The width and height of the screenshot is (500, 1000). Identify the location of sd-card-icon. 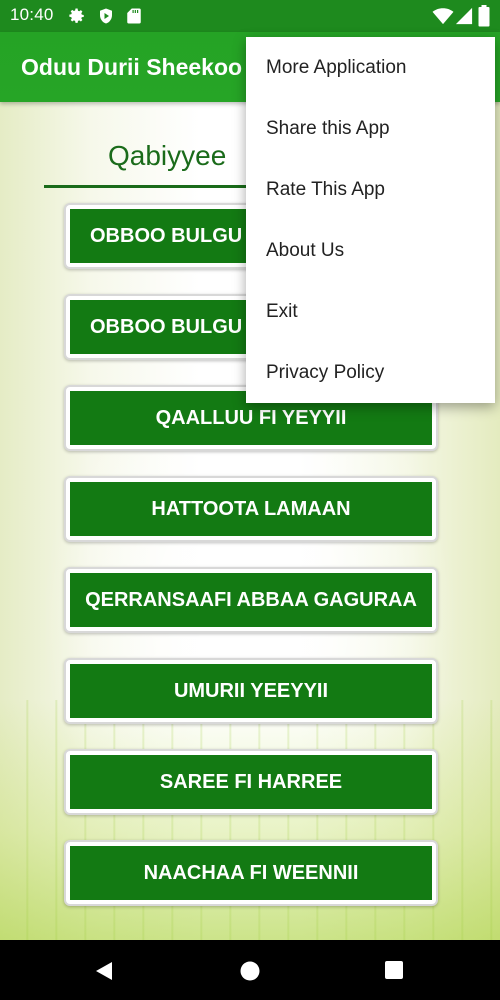
(134, 16).